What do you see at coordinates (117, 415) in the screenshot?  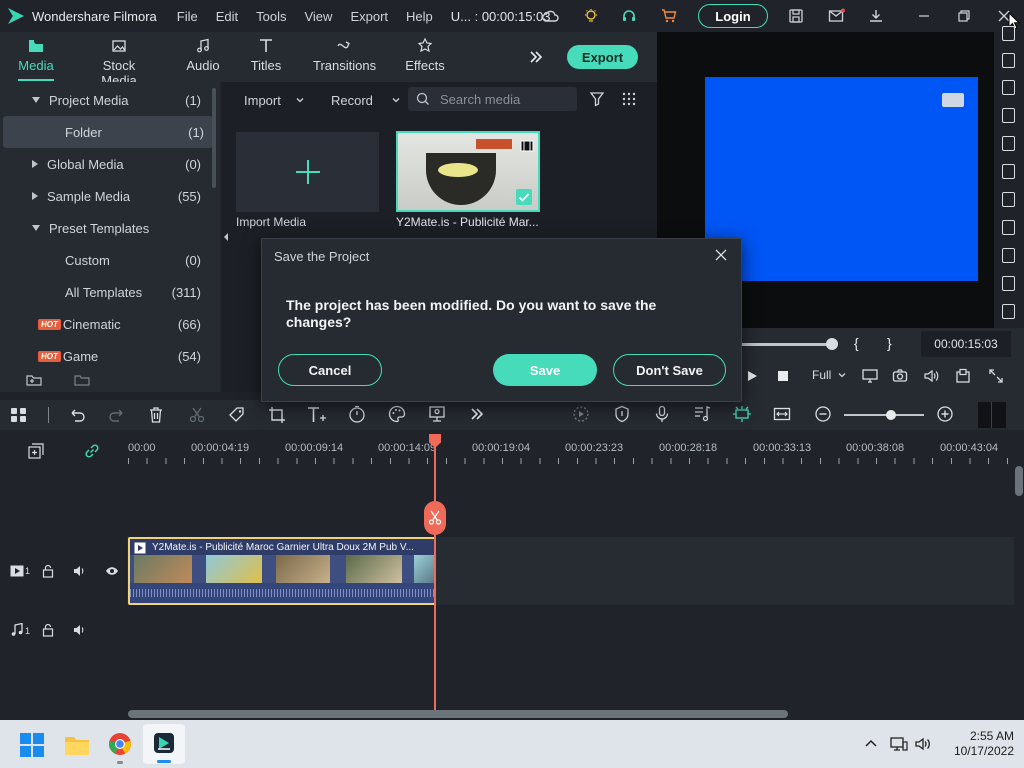 I see `redo-icon` at bounding box center [117, 415].